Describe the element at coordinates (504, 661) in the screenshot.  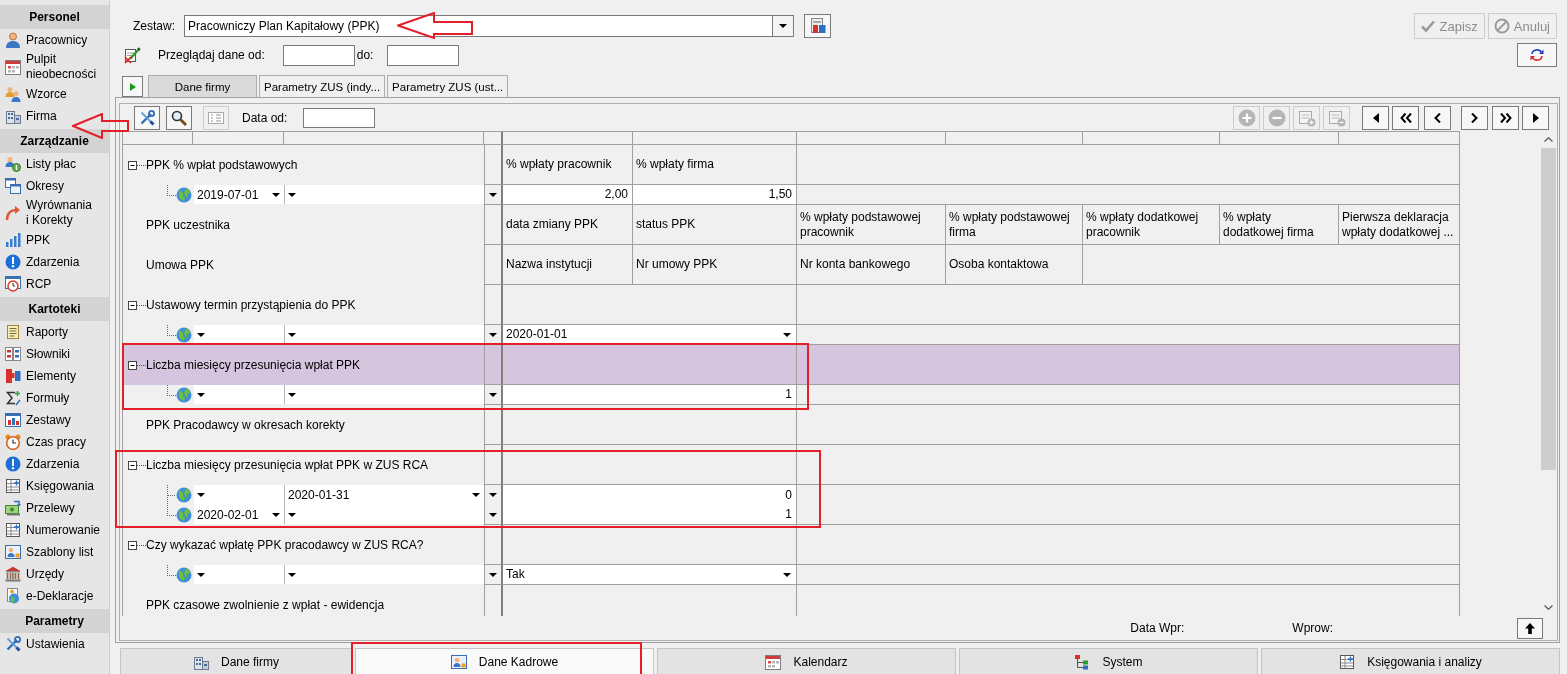
I see `bottom-tab: Dane Kadrowe` at that location.